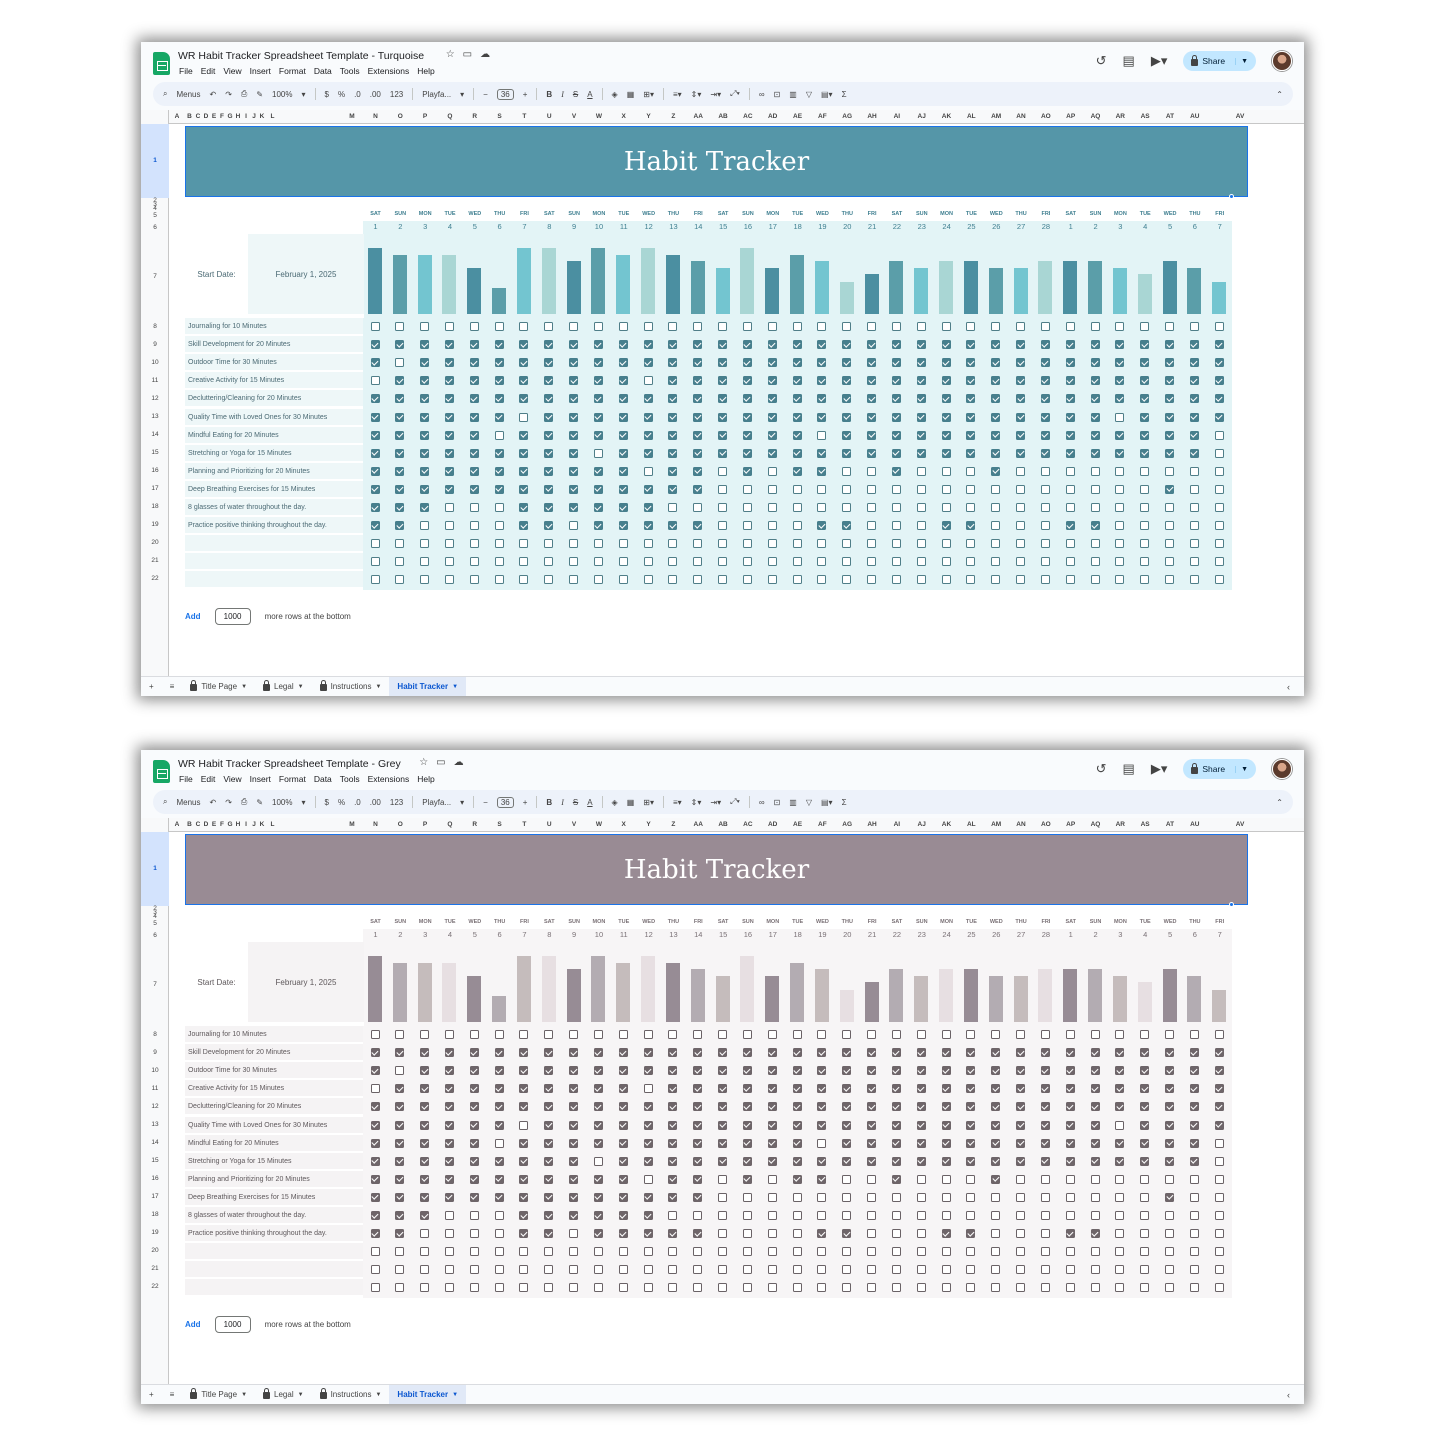 This screenshot has width=1445, height=1445. What do you see at coordinates (244, 802) in the screenshot?
I see `print-icon: ⎙` at bounding box center [244, 802].